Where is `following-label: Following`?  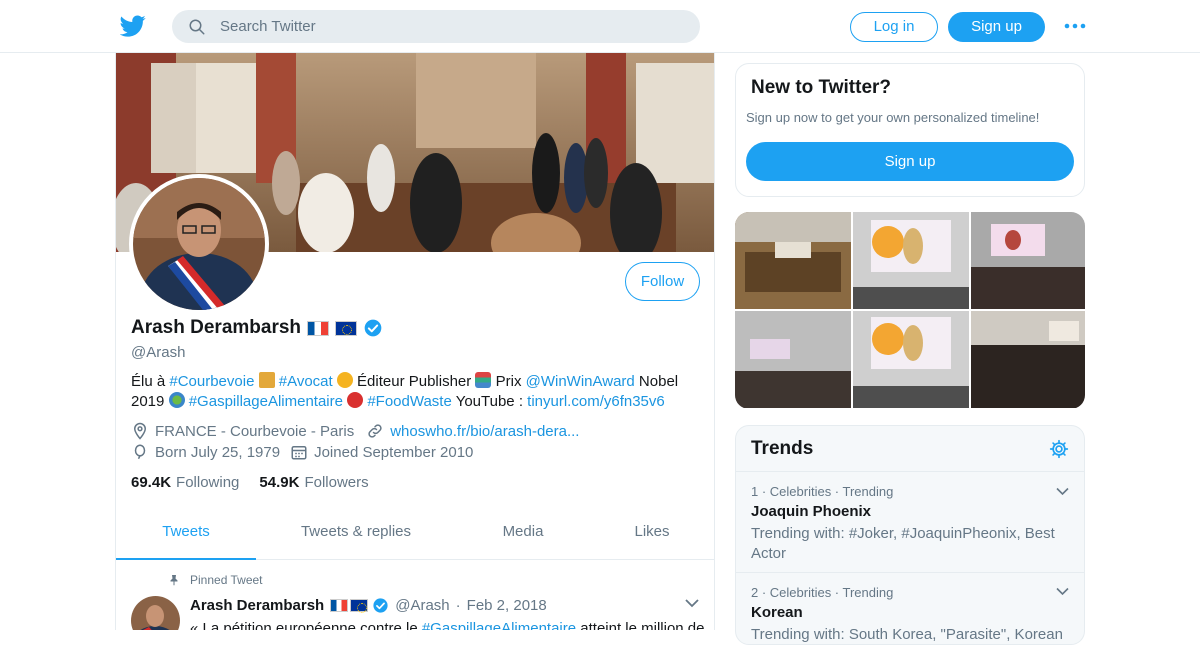 following-label: Following is located at coordinates (208, 482).